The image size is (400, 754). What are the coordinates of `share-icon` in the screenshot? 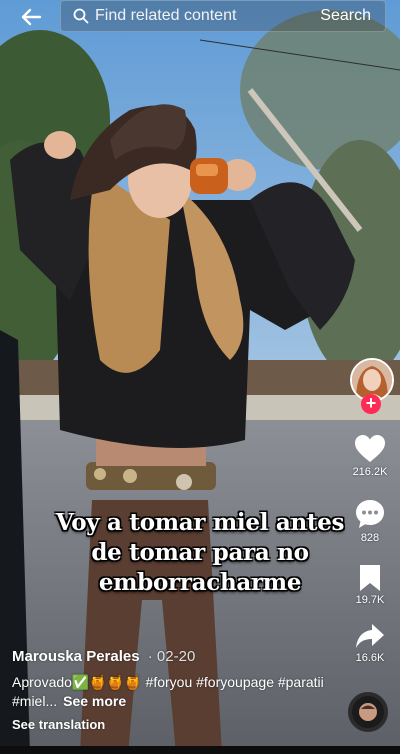 It's located at (370, 636).